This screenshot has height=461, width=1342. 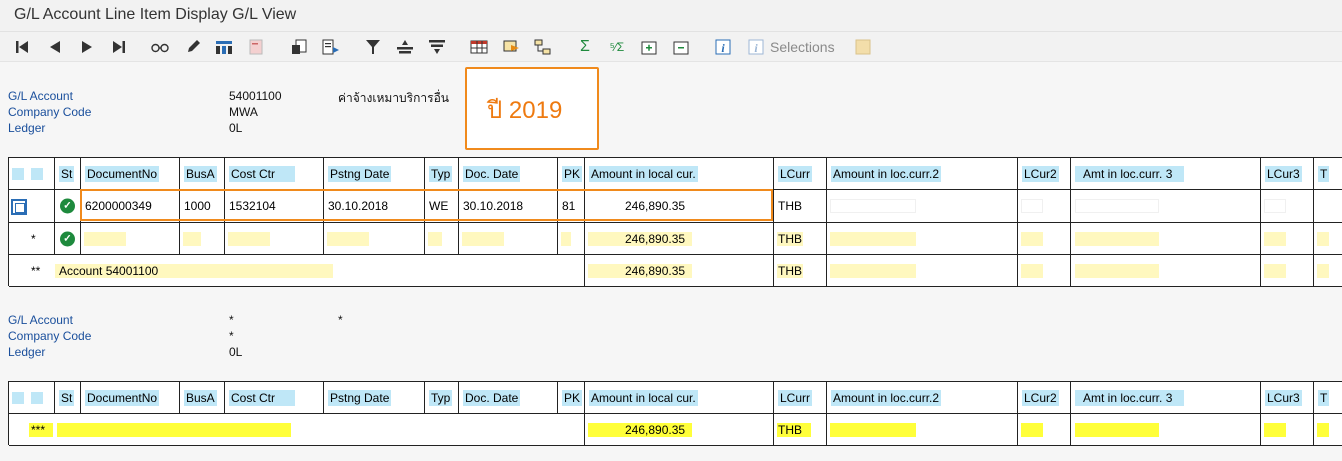 I want to click on first-page-icon, so click(x=22, y=47).